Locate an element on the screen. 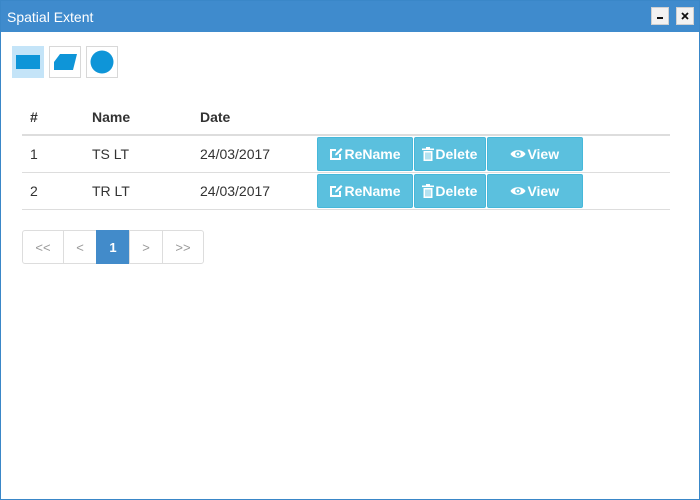 The width and height of the screenshot is (700, 500). minimize-icon is located at coordinates (660, 18).